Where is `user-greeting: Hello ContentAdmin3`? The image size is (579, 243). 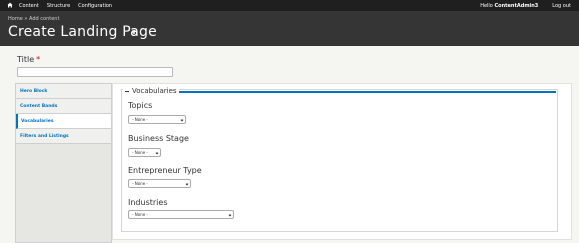 user-greeting: Hello ContentAdmin3 is located at coordinates (509, 6).